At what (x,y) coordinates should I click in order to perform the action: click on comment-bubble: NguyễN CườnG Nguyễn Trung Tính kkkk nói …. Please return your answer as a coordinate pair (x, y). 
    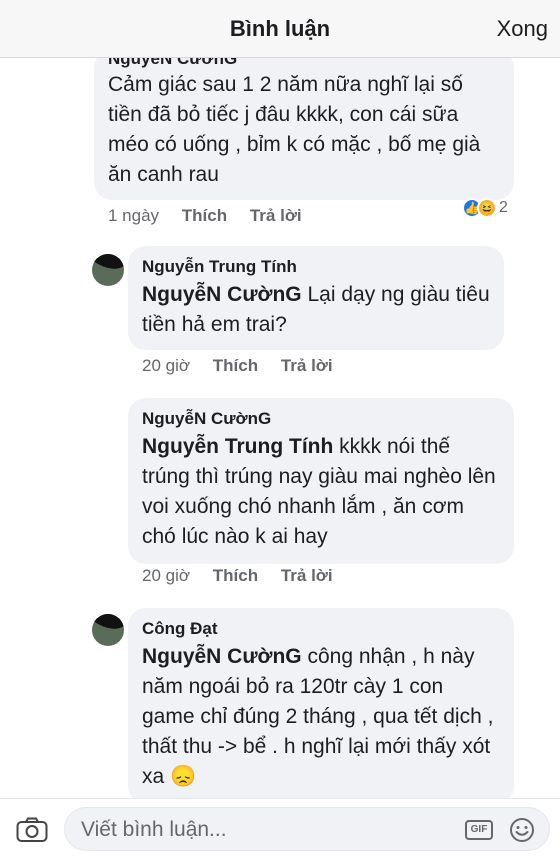
    Looking at the image, I should click on (321, 481).